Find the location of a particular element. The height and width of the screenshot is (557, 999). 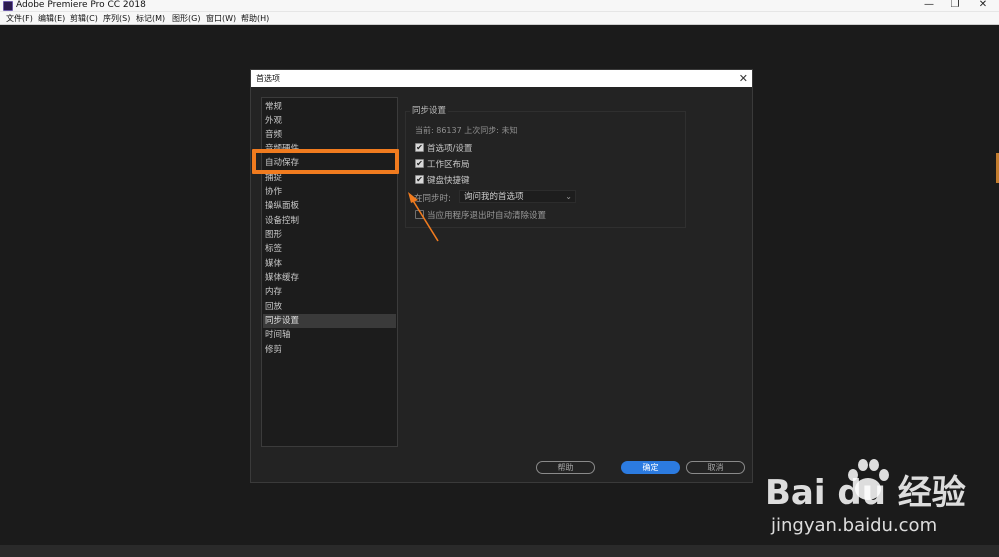

premiere-app-icon is located at coordinates (8, 6).